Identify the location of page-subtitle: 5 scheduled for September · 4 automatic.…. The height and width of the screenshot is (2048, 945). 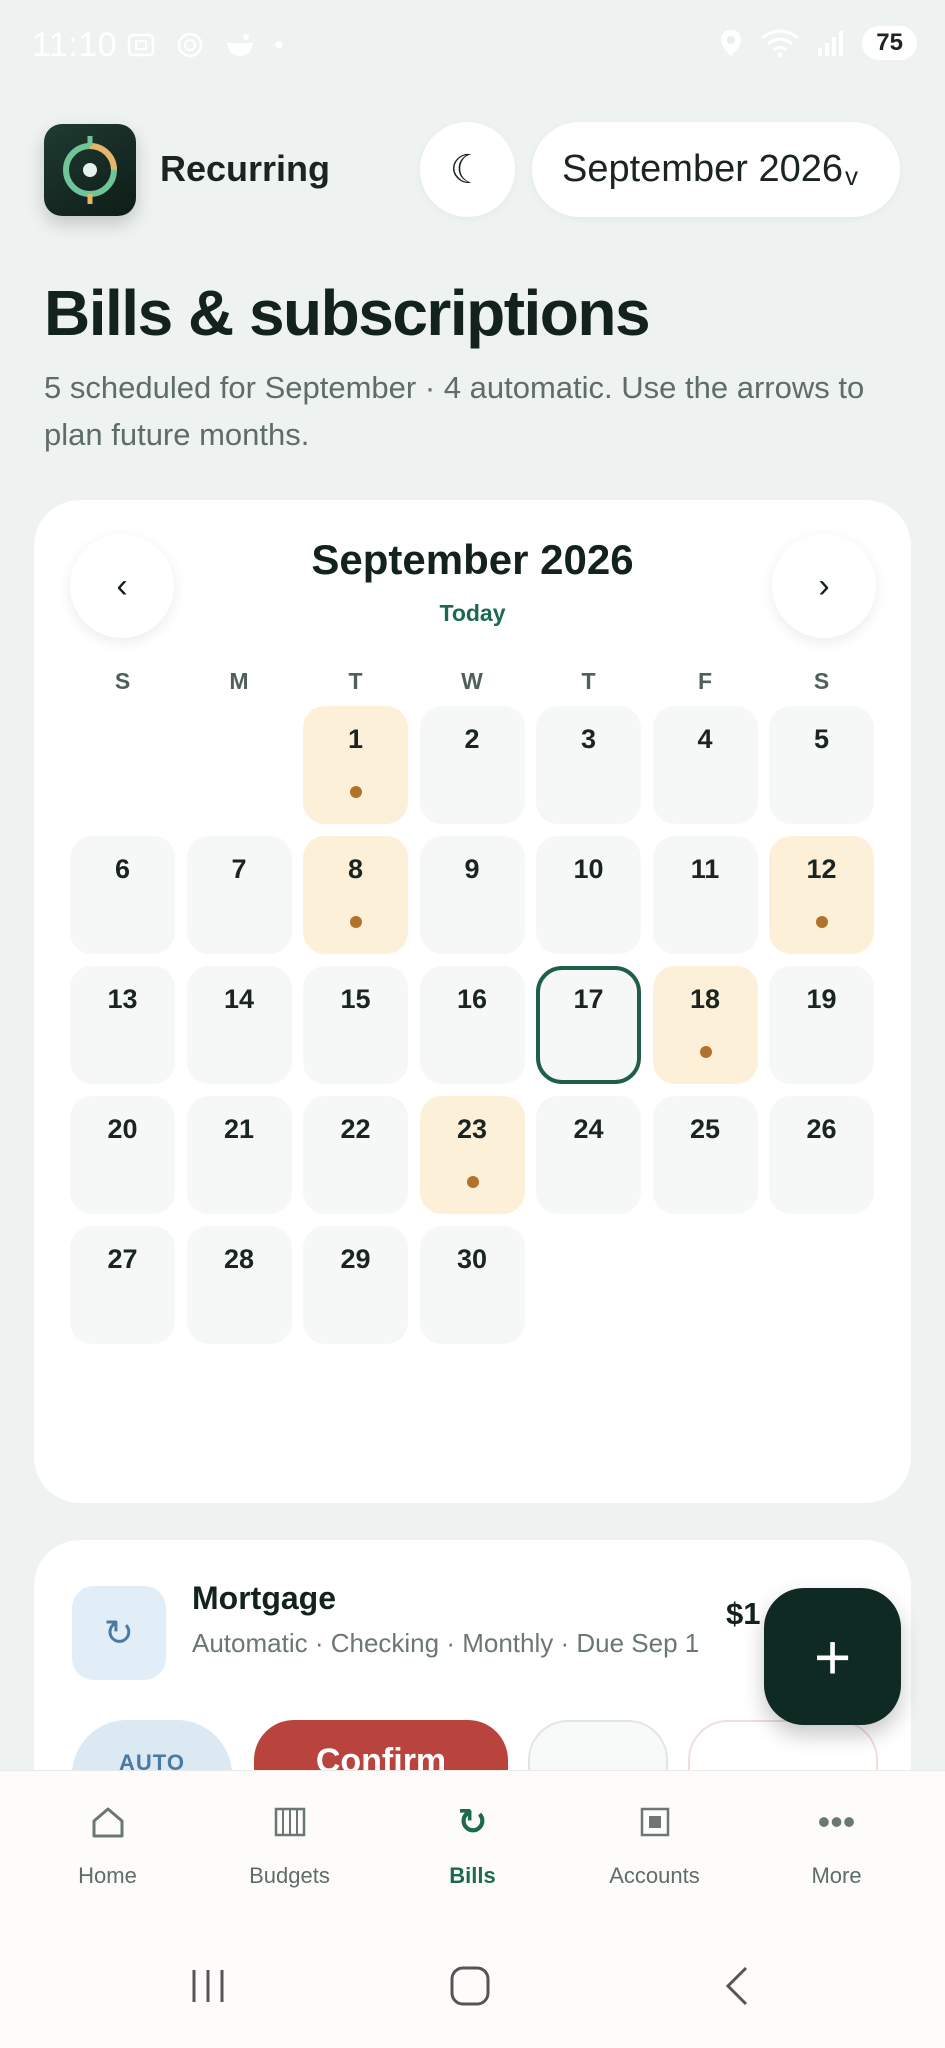
(454, 411).